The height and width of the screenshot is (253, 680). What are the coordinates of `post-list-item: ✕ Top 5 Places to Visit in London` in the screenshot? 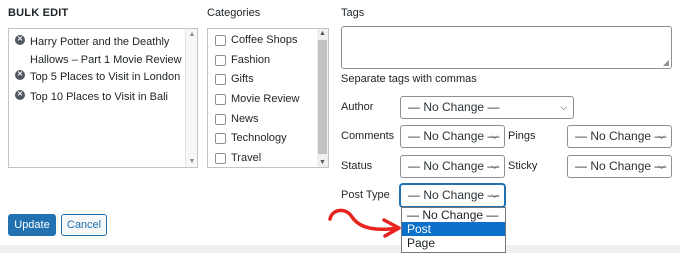 It's located at (102, 77).